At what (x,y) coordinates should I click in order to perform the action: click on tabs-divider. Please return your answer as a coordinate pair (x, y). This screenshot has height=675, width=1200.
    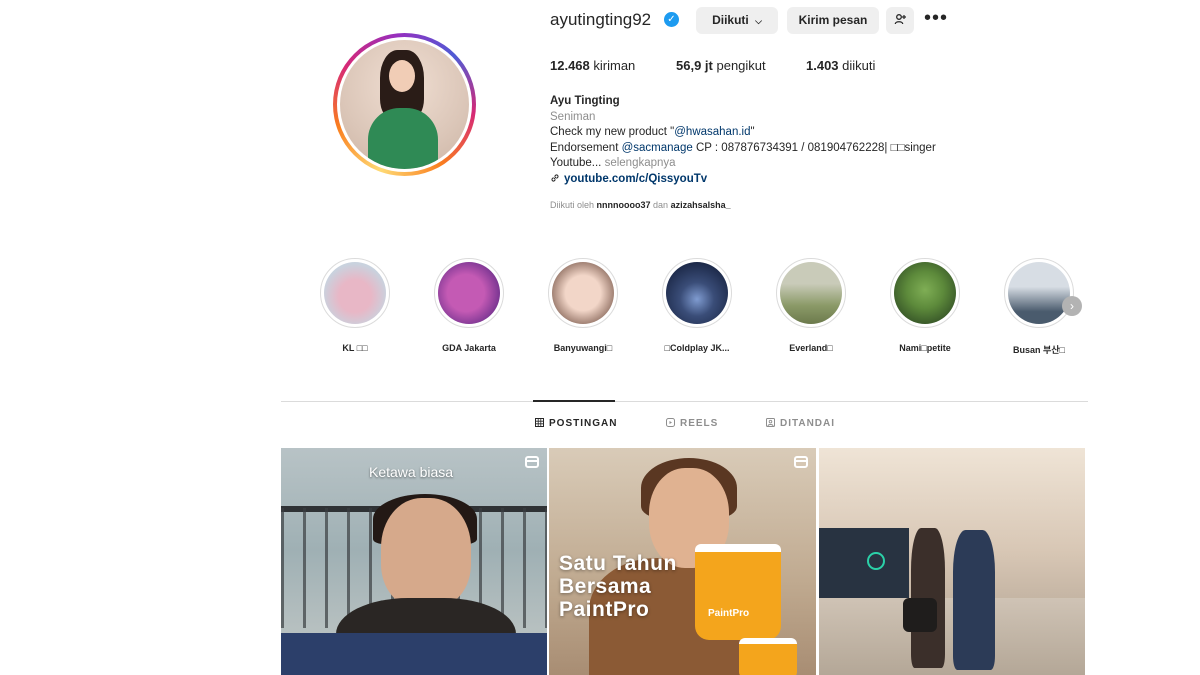
    Looking at the image, I should click on (684, 401).